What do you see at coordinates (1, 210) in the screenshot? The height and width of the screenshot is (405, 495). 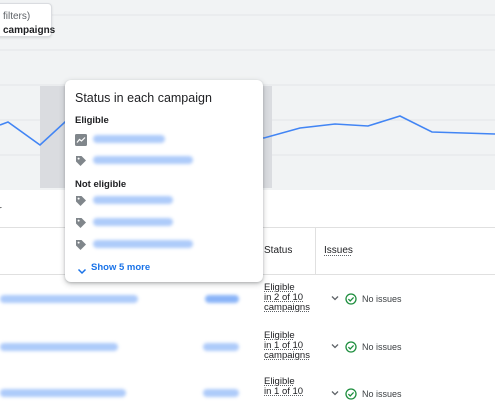 I see `toolbar-partial-label: r` at bounding box center [1, 210].